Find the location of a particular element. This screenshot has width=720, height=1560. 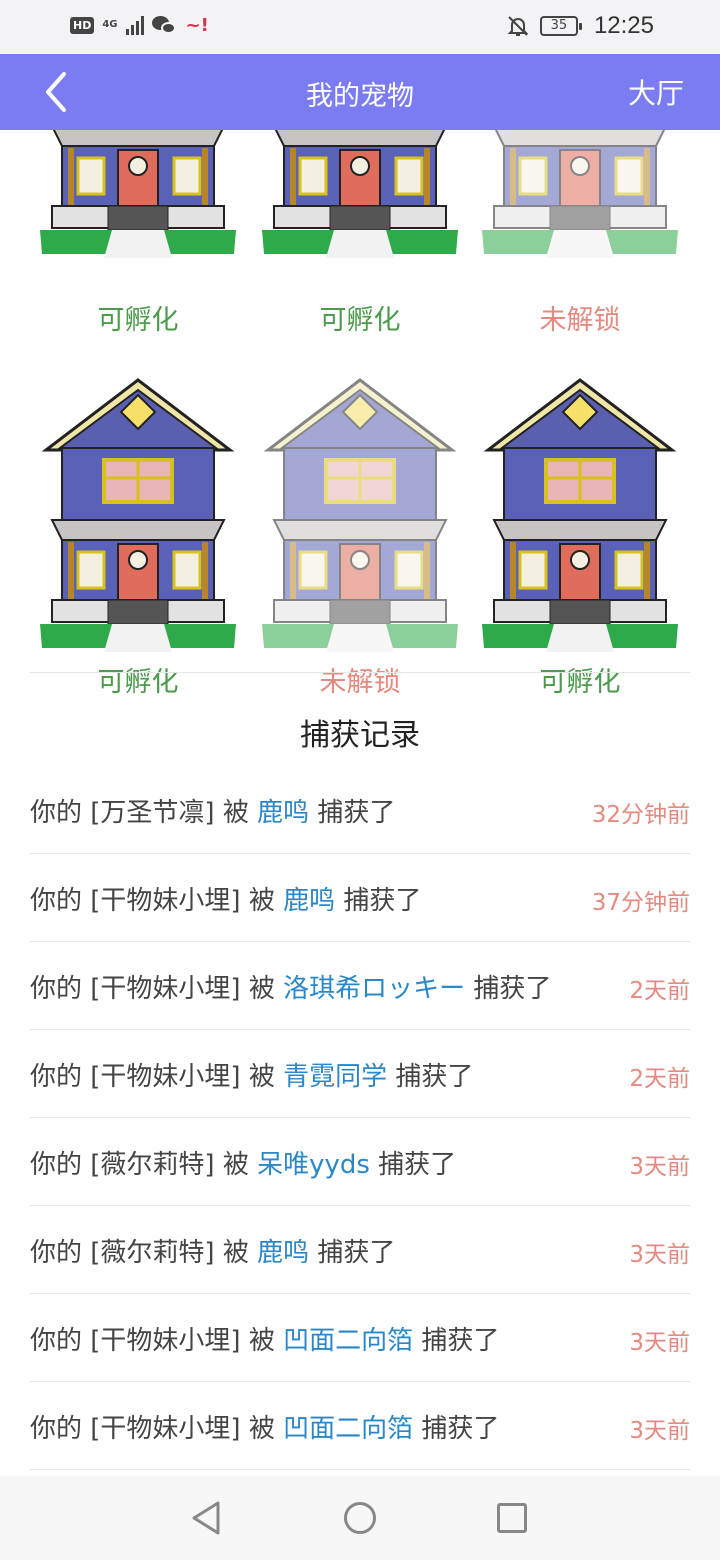

section-divider is located at coordinates (360, 672).